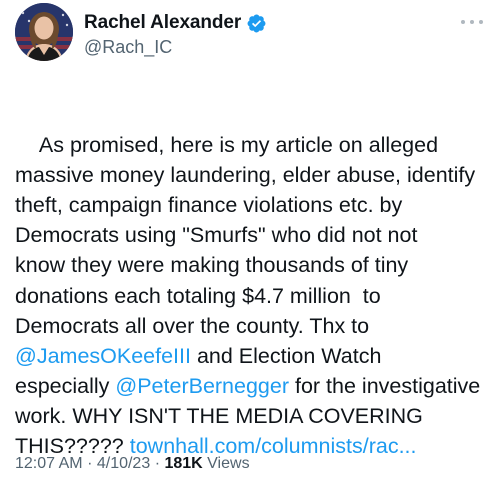 Image resolution: width=500 pixels, height=479 pixels. I want to click on mention-link-jamesokeefeiii: @JamesOKeefeIII, so click(103, 356).